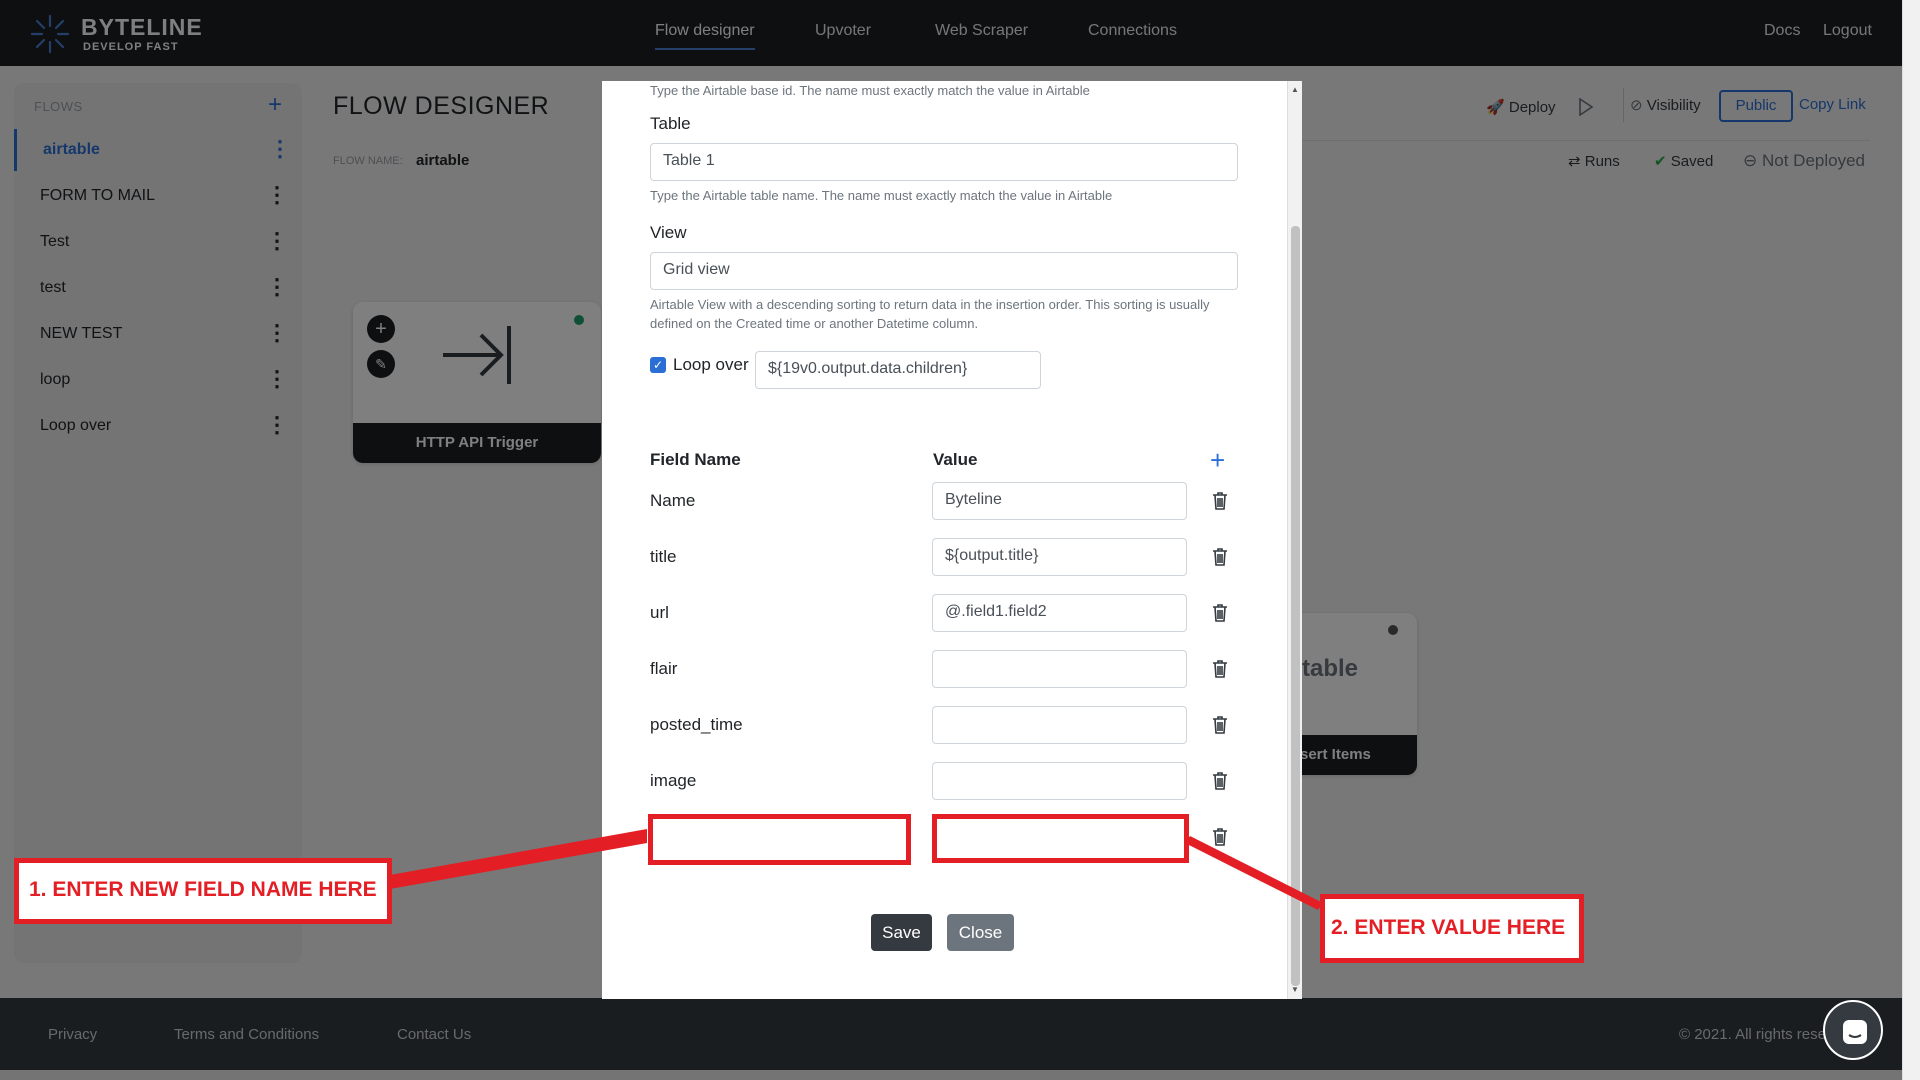  I want to click on table-label: Table, so click(670, 123).